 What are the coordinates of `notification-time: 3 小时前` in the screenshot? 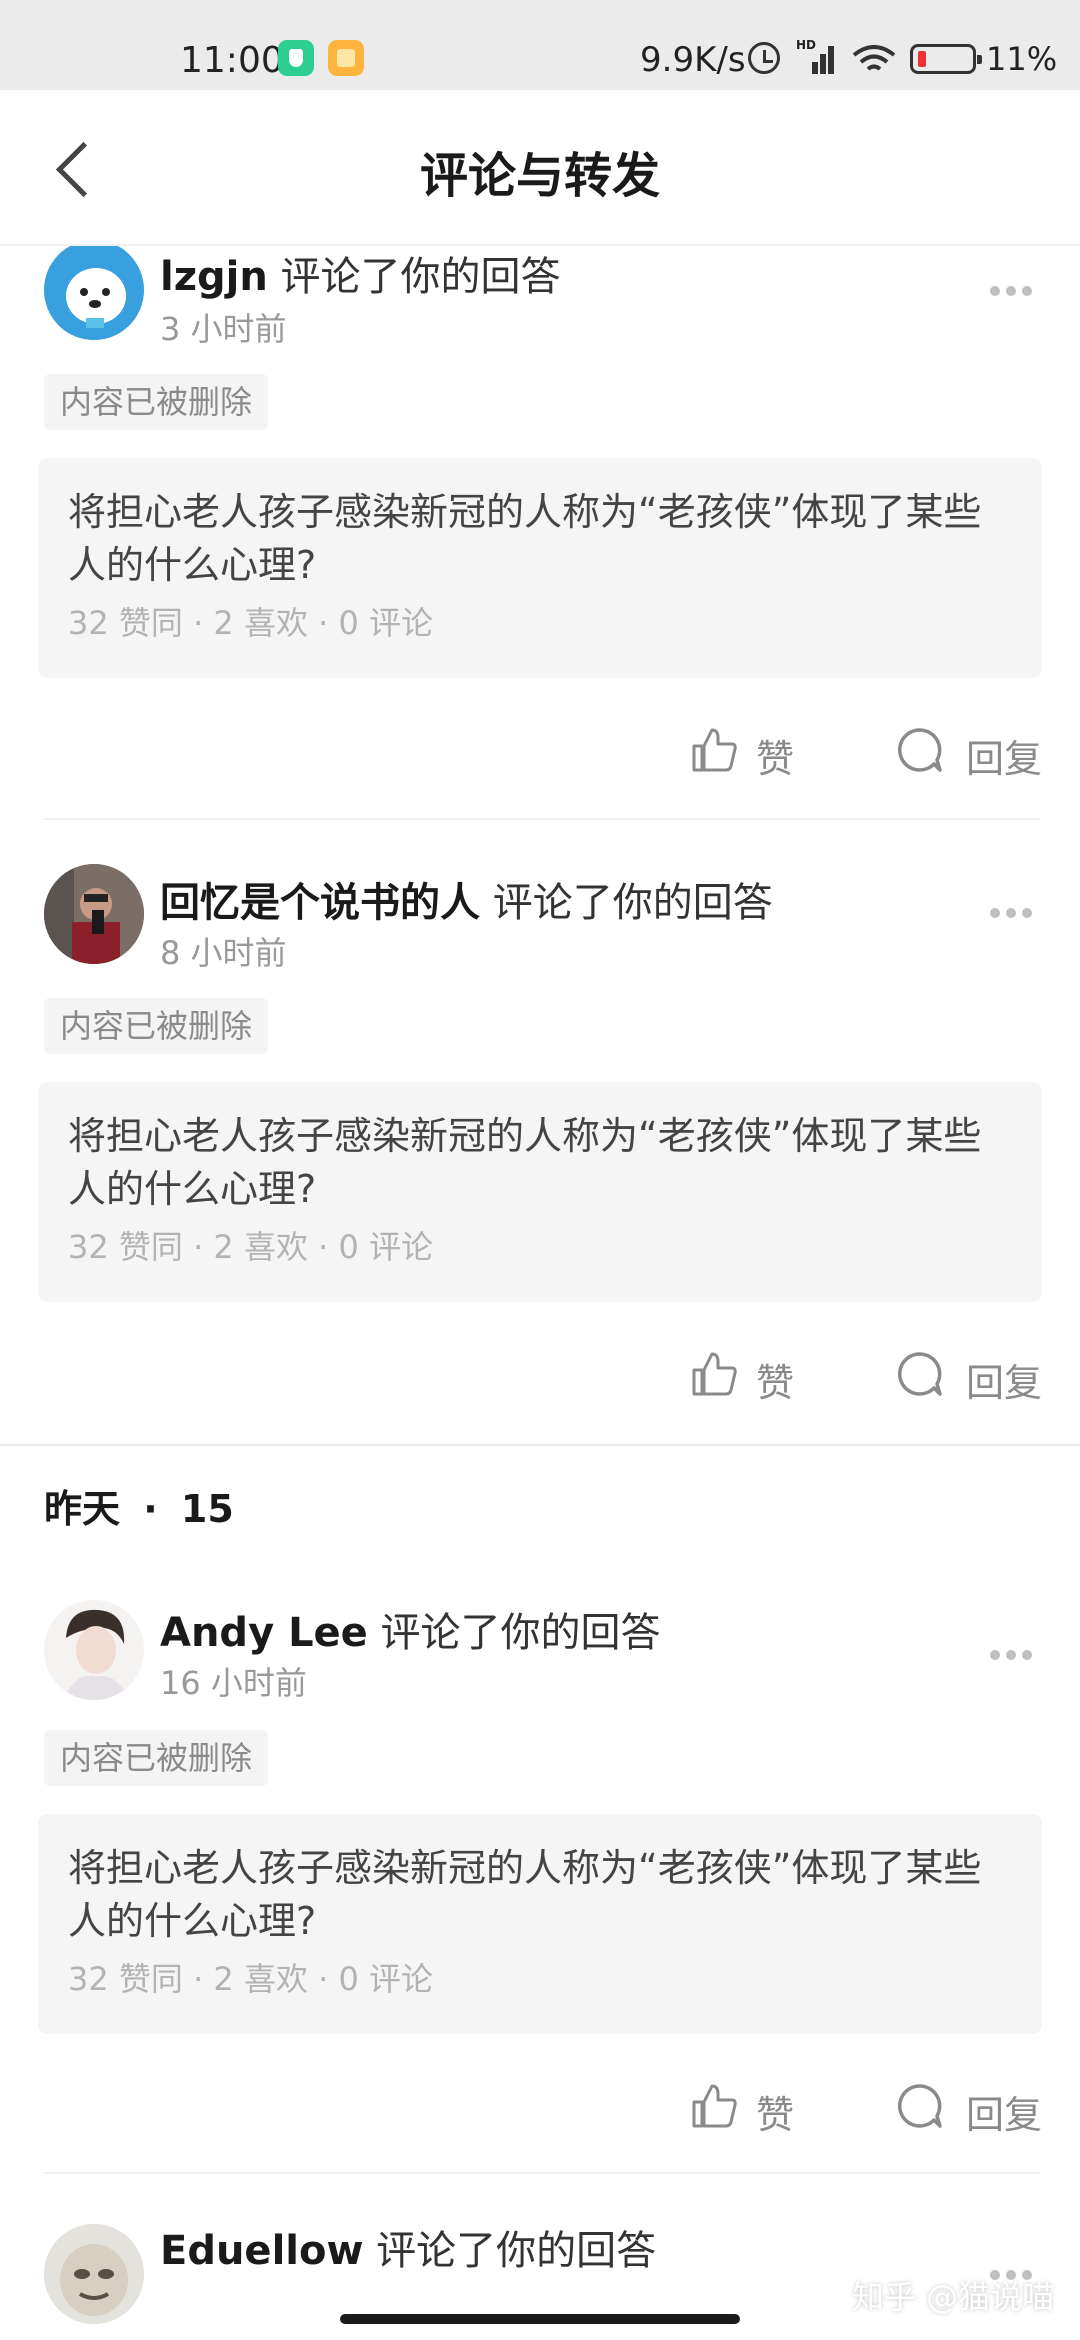 It's located at (223, 329).